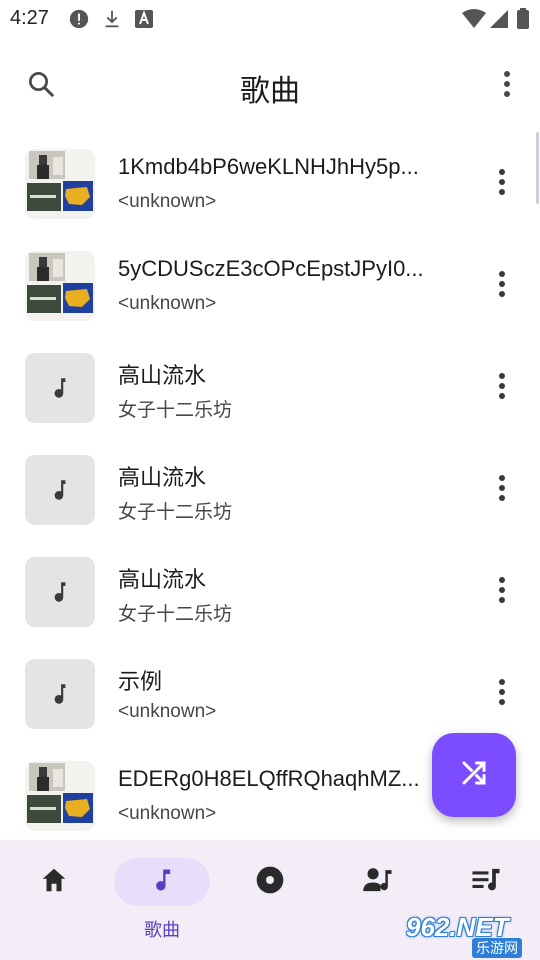  Describe the element at coordinates (523, 21) in the screenshot. I see `battery-icon` at that location.